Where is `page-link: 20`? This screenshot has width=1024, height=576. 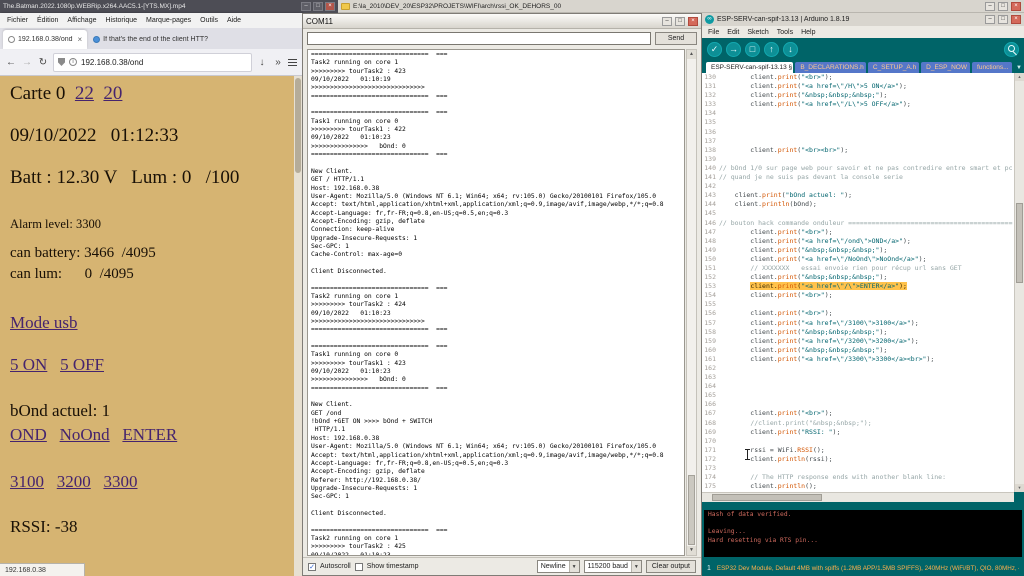
page-link: 20 is located at coordinates (112, 93).